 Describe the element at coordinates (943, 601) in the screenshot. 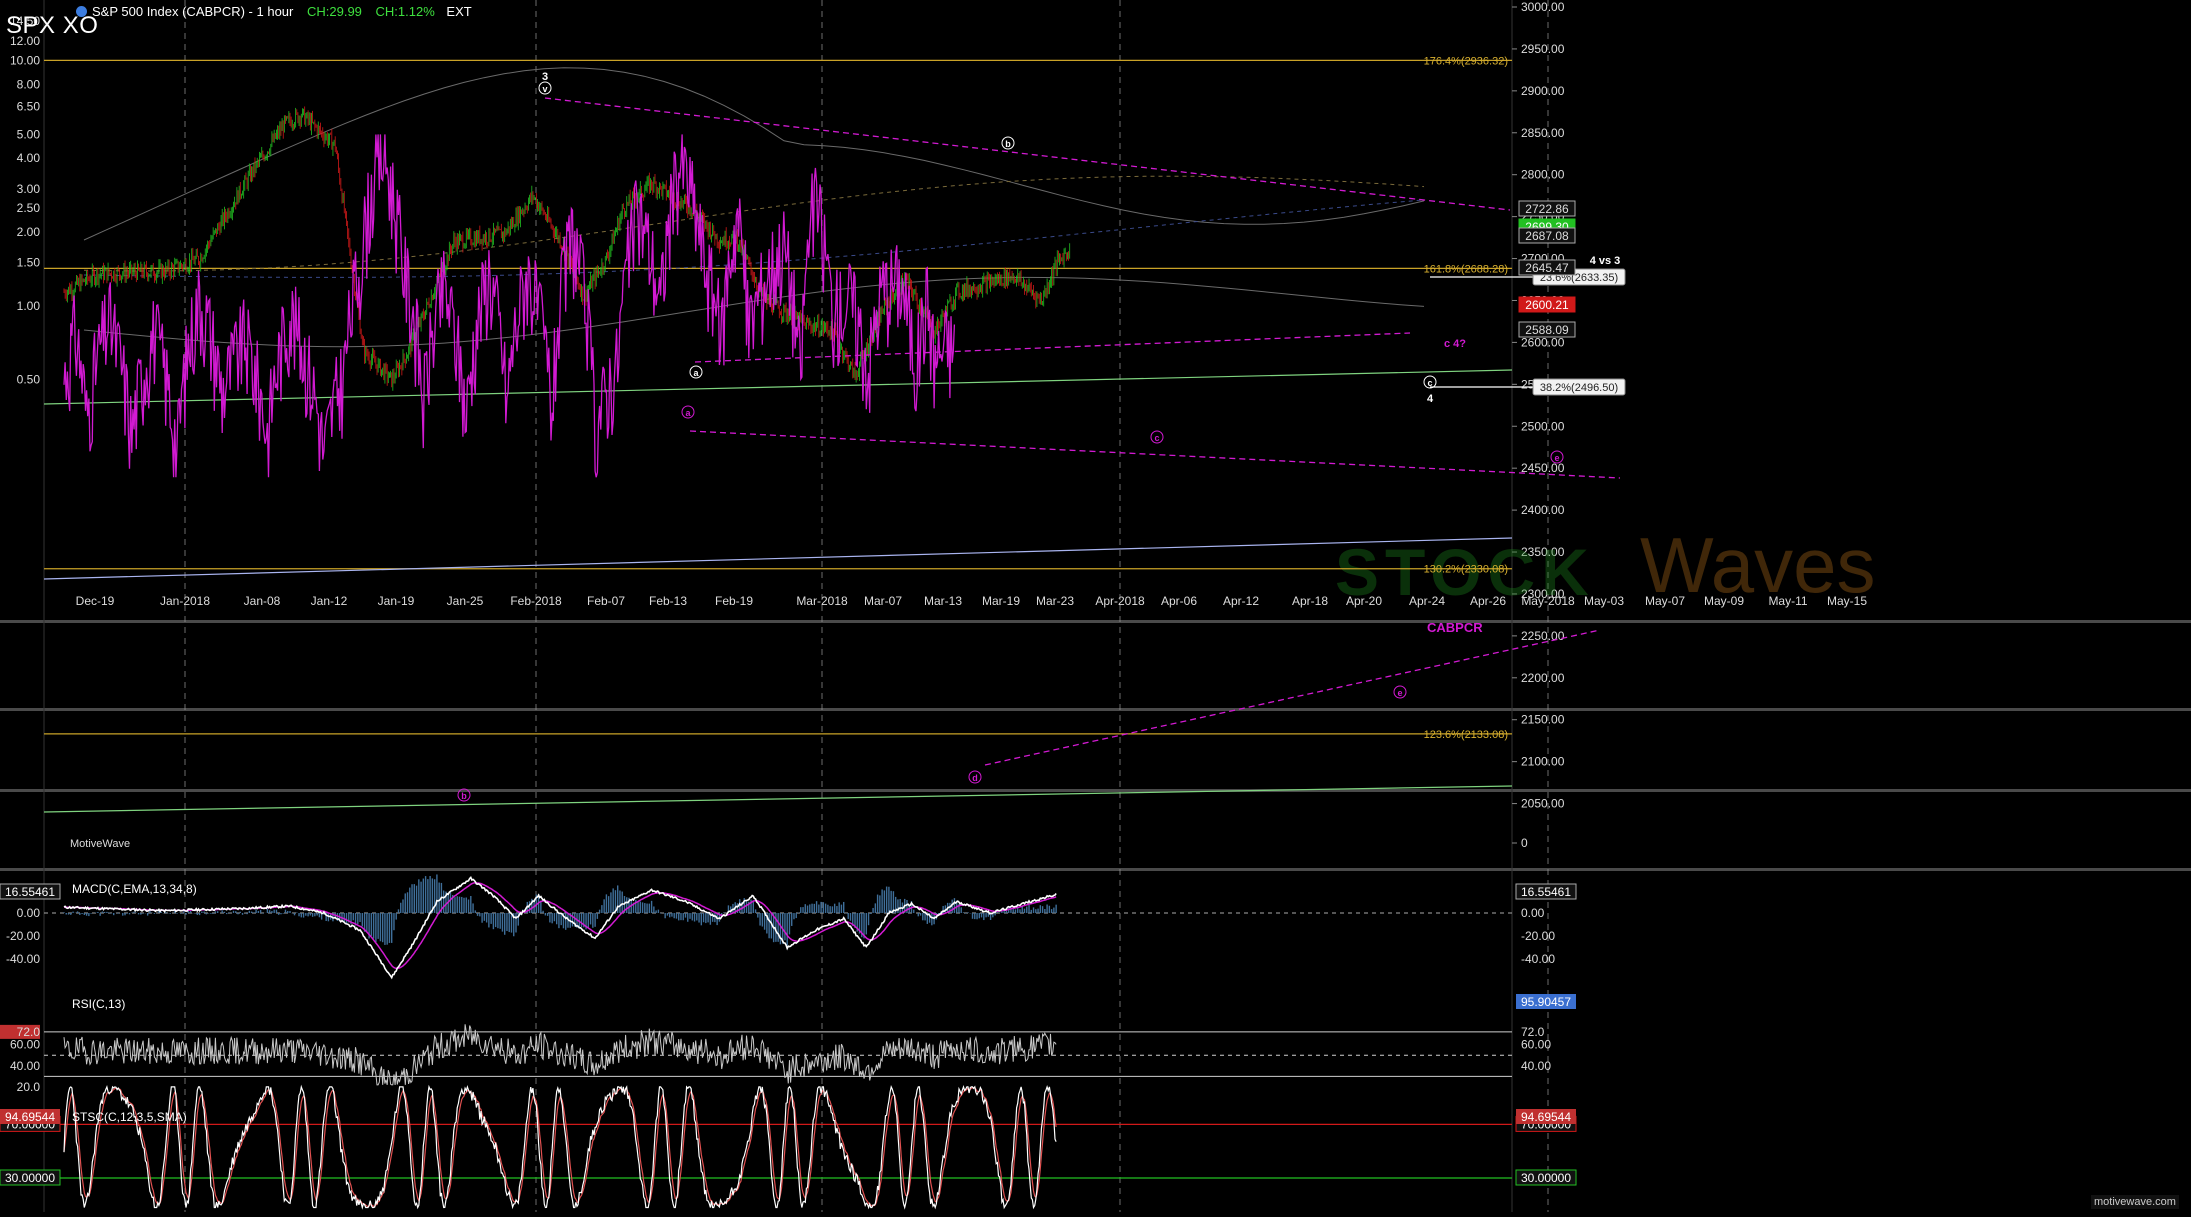

I see `x-tick-label: Mar-13` at that location.